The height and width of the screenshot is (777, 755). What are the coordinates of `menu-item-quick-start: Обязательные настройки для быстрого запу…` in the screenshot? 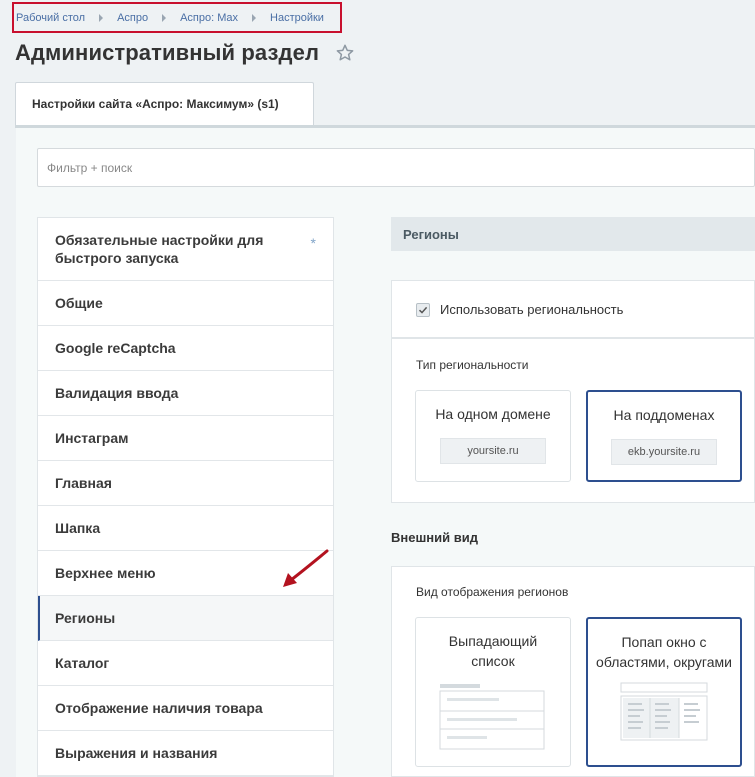 It's located at (185, 249).